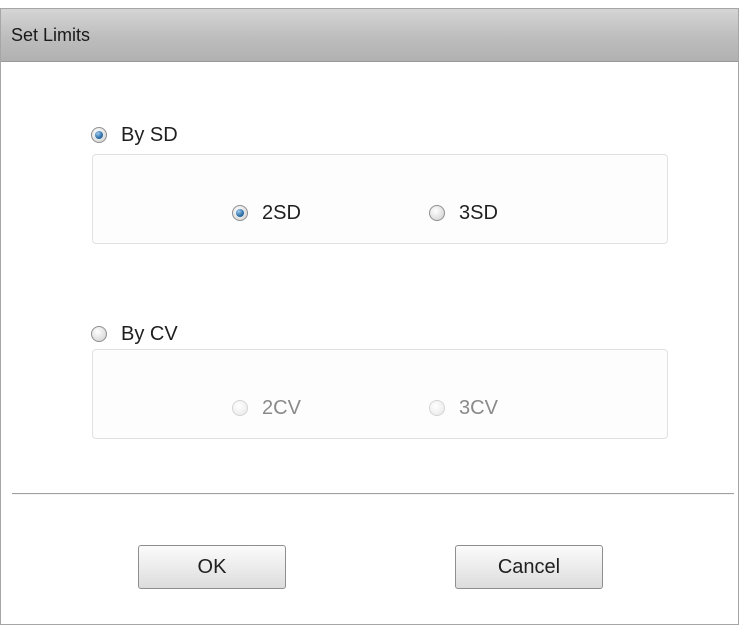 The height and width of the screenshot is (625, 739). Describe the element at coordinates (437, 213) in the screenshot. I see `option-3sd-radio-icon` at that location.